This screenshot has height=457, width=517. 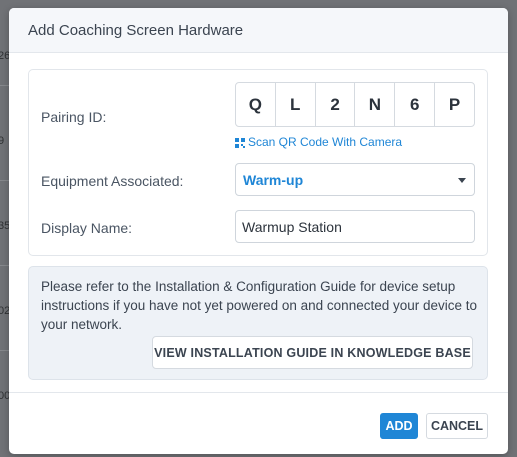 What do you see at coordinates (136, 30) in the screenshot?
I see `dialog-title: Add Coaching Screen Hardware` at bounding box center [136, 30].